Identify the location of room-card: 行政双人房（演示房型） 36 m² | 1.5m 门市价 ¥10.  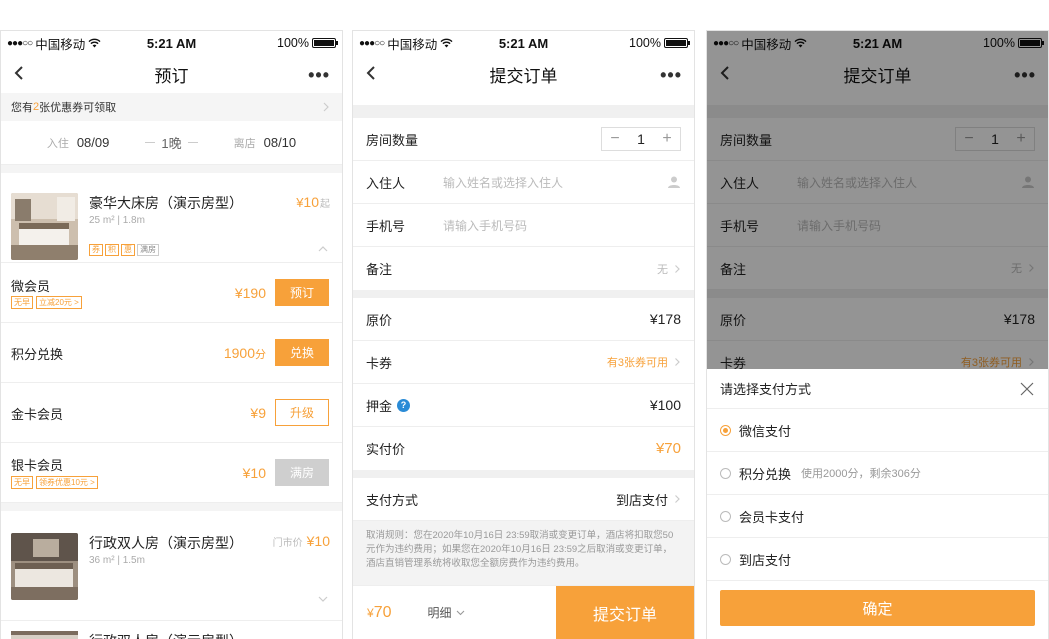
(171, 566).